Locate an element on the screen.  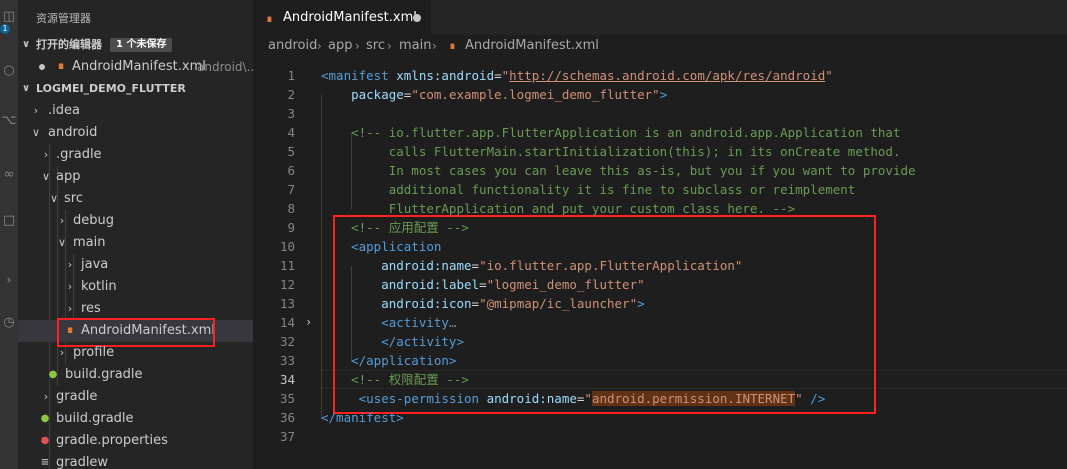
project-header: ∨ LOGMEI_DEMO_FLUTTER is located at coordinates (135, 89).